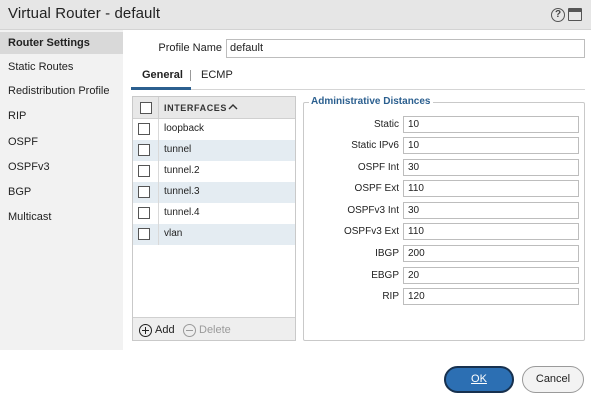 This screenshot has width=591, height=403. I want to click on static-ipv6-label: Static IPv6, so click(375, 145).